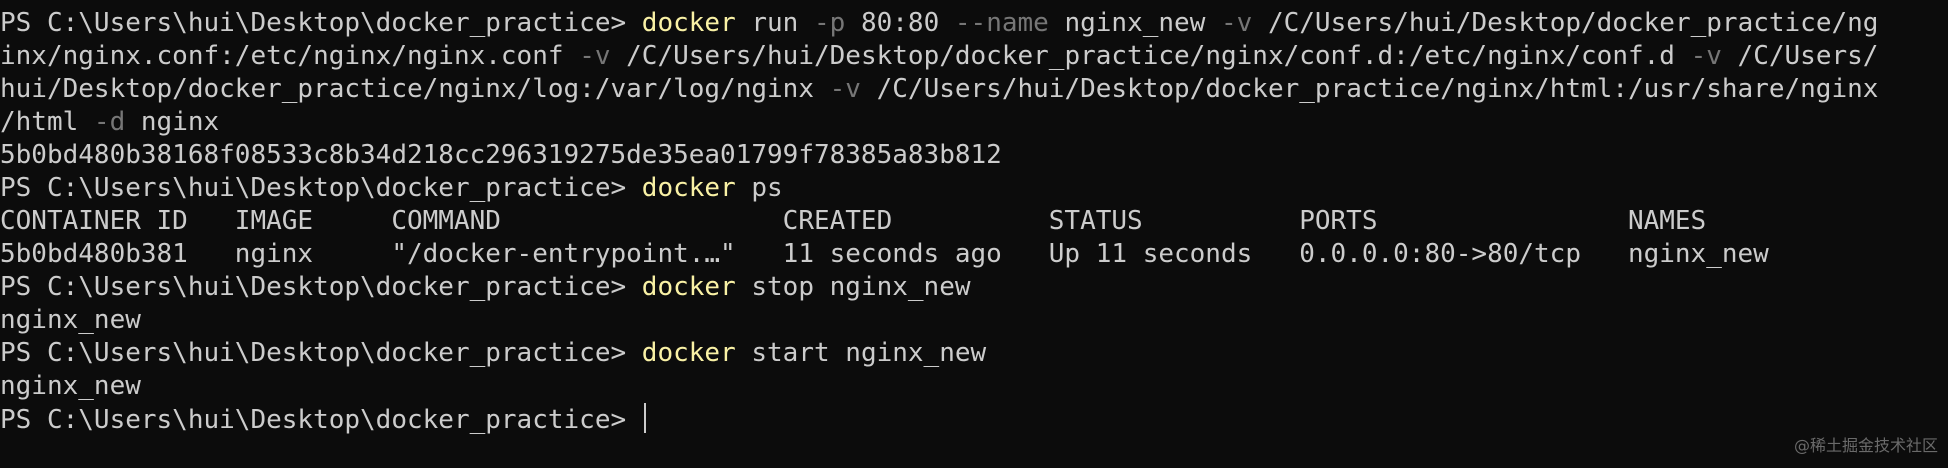  Describe the element at coordinates (830, 23) in the screenshot. I see `command-flag: -p` at that location.